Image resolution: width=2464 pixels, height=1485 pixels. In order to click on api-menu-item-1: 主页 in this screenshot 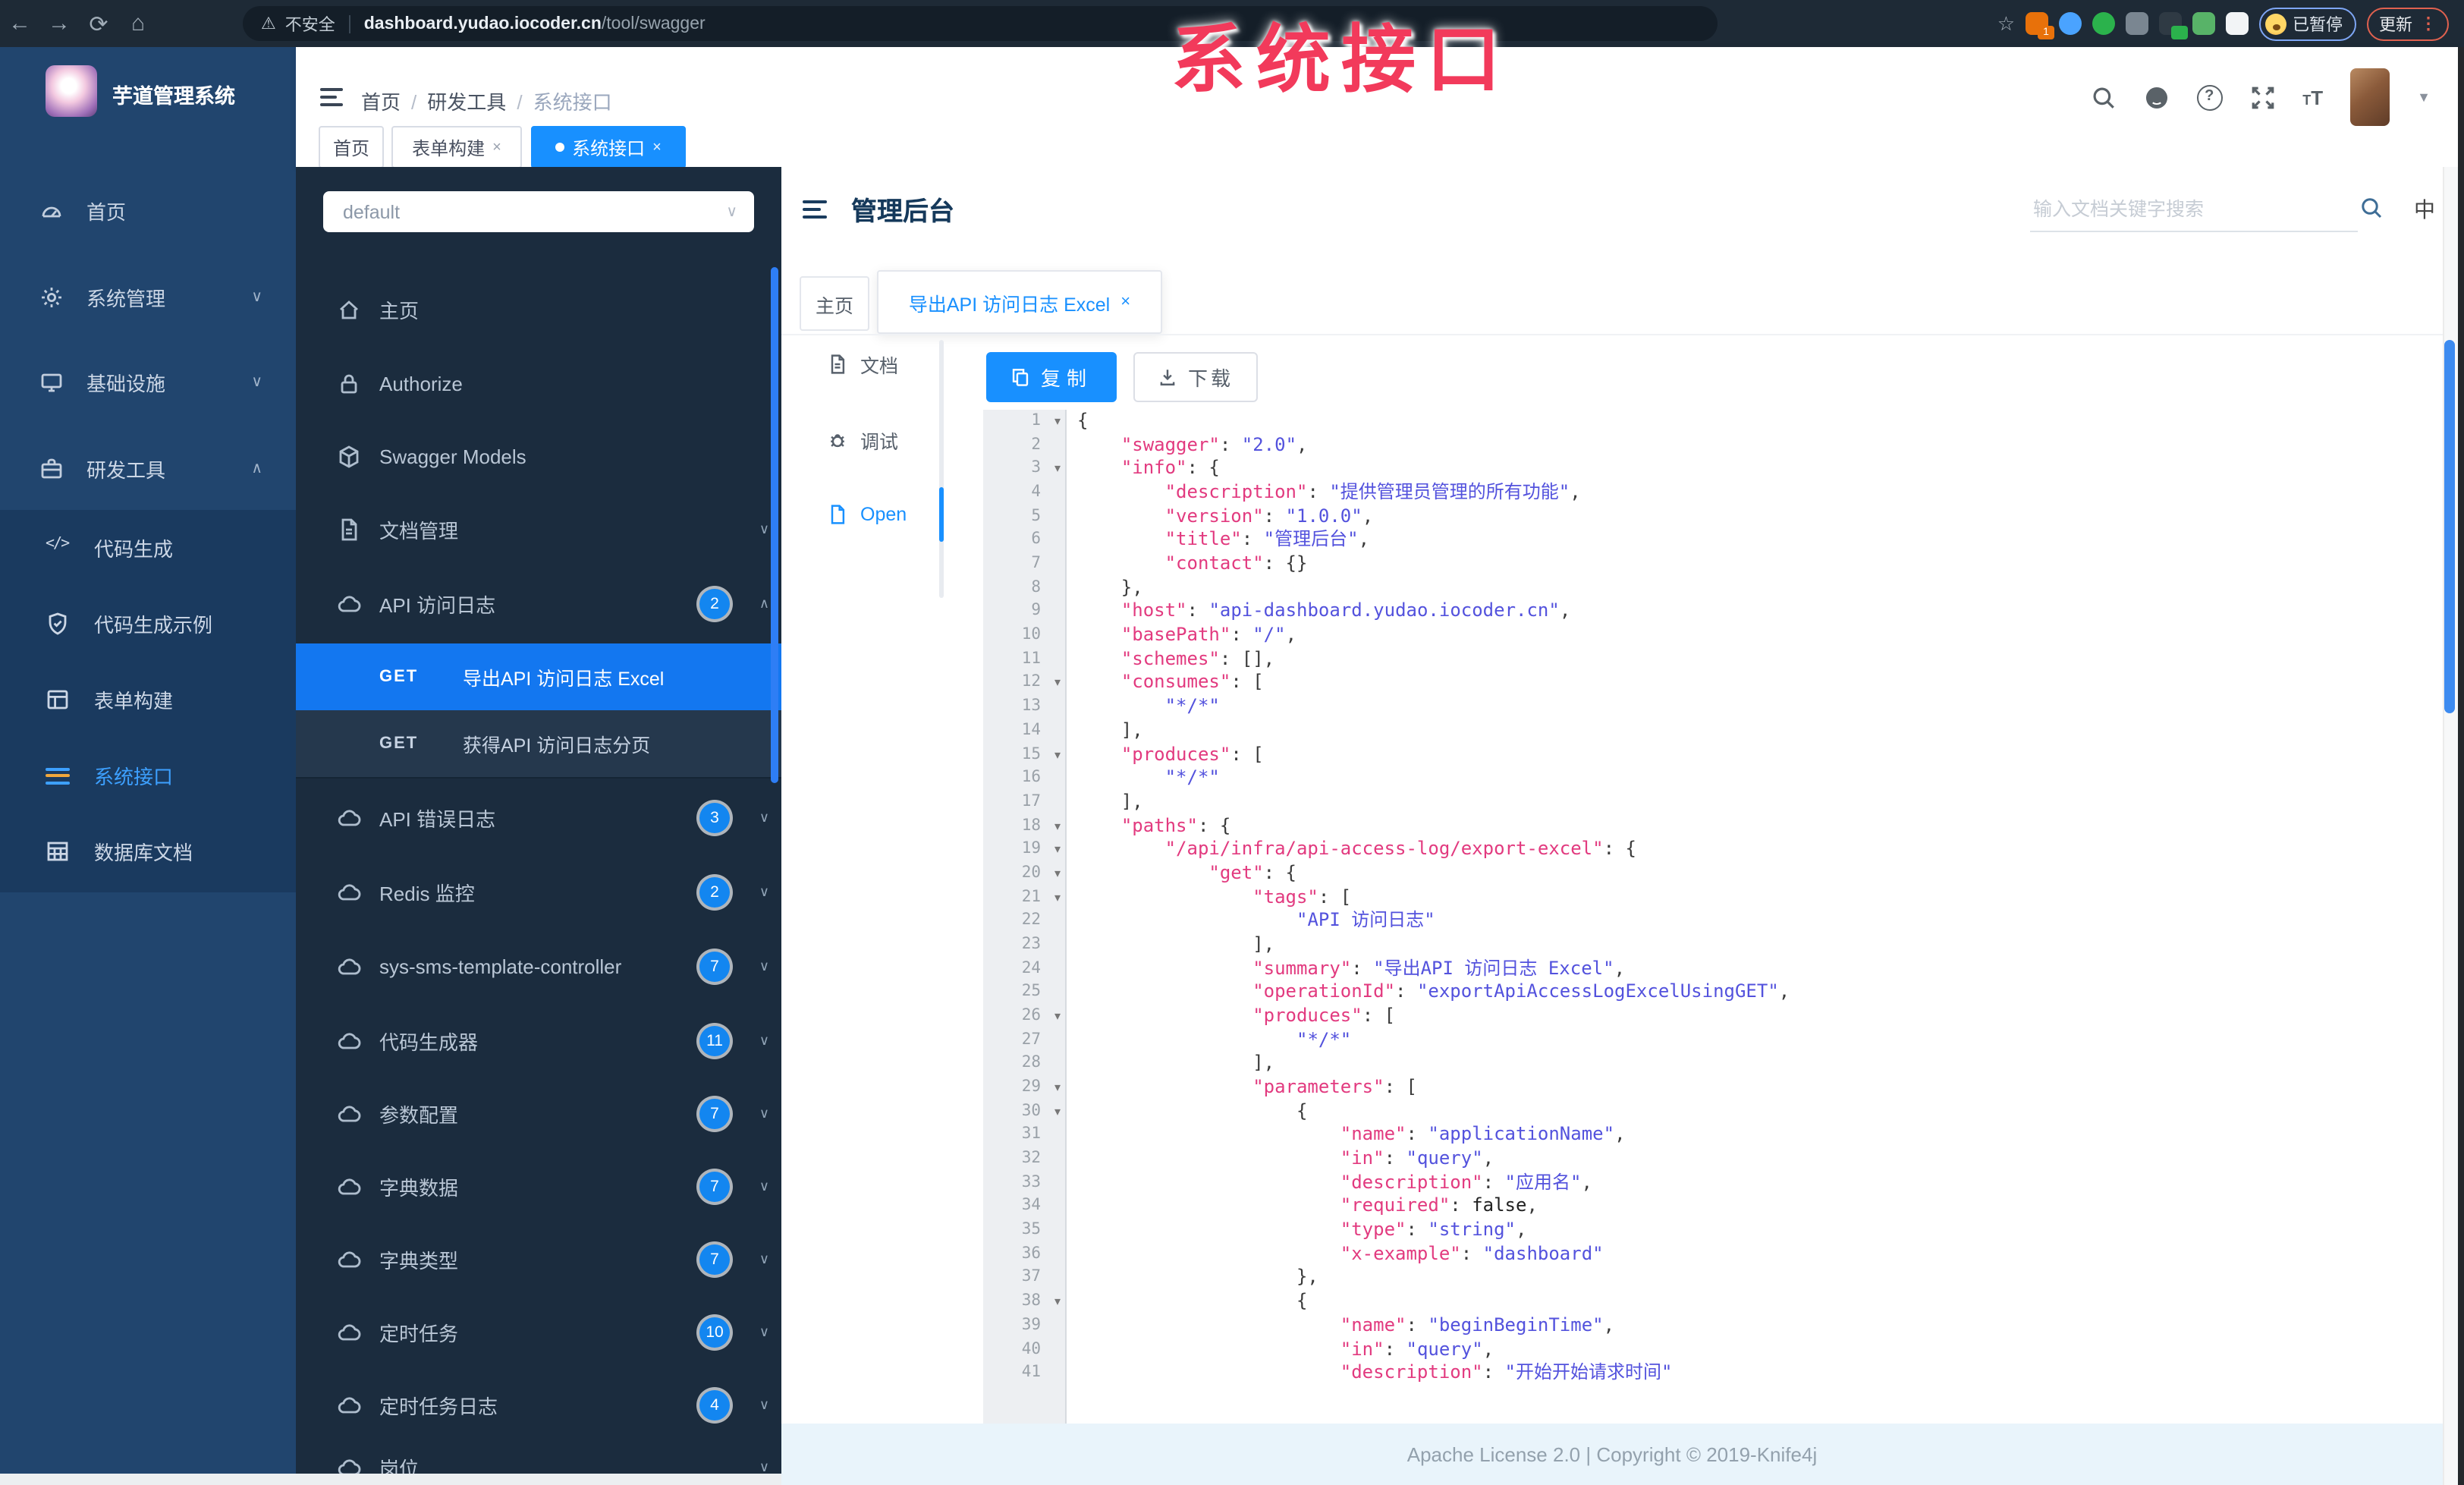, I will do `click(538, 309)`.